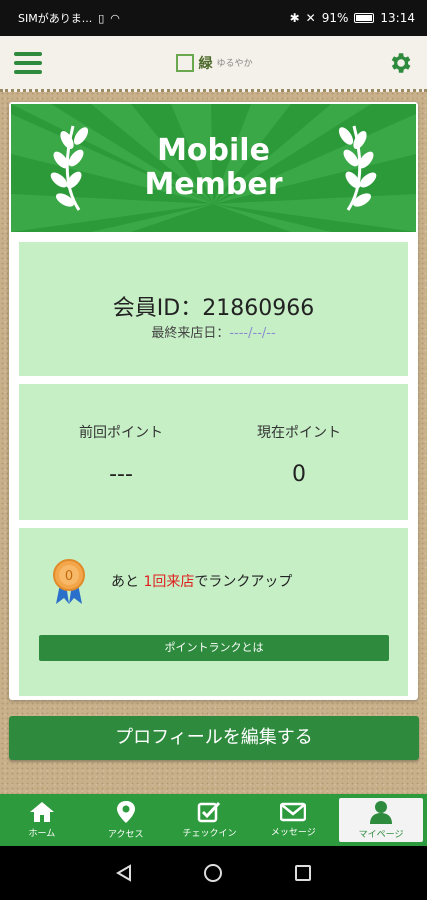 The width and height of the screenshot is (427, 900). I want to click on app-logo: 緑 ゆるやか, so click(214, 63).